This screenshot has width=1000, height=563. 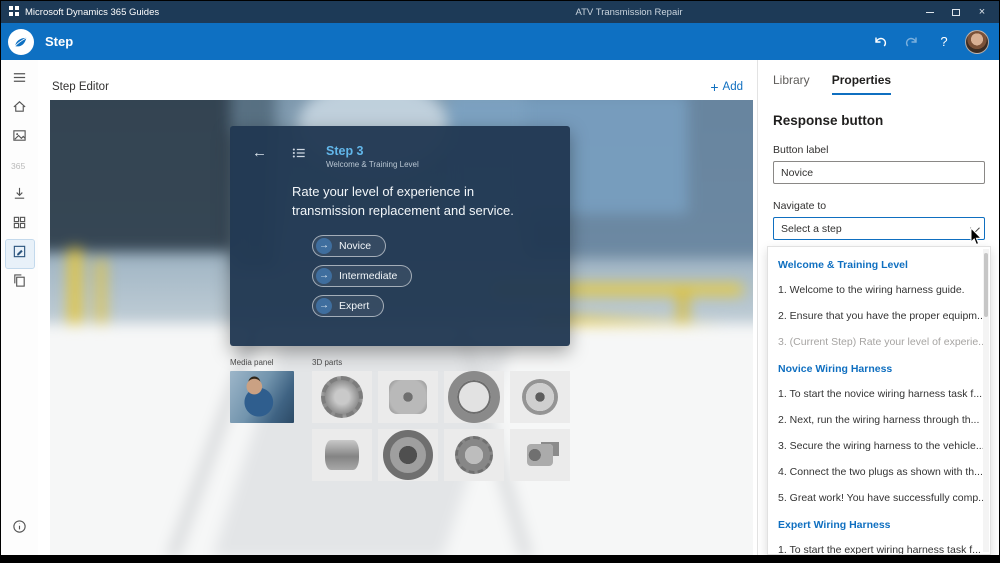 What do you see at coordinates (834, 525) in the screenshot?
I see `dropdown-group-header: Expert Wiring Harness` at bounding box center [834, 525].